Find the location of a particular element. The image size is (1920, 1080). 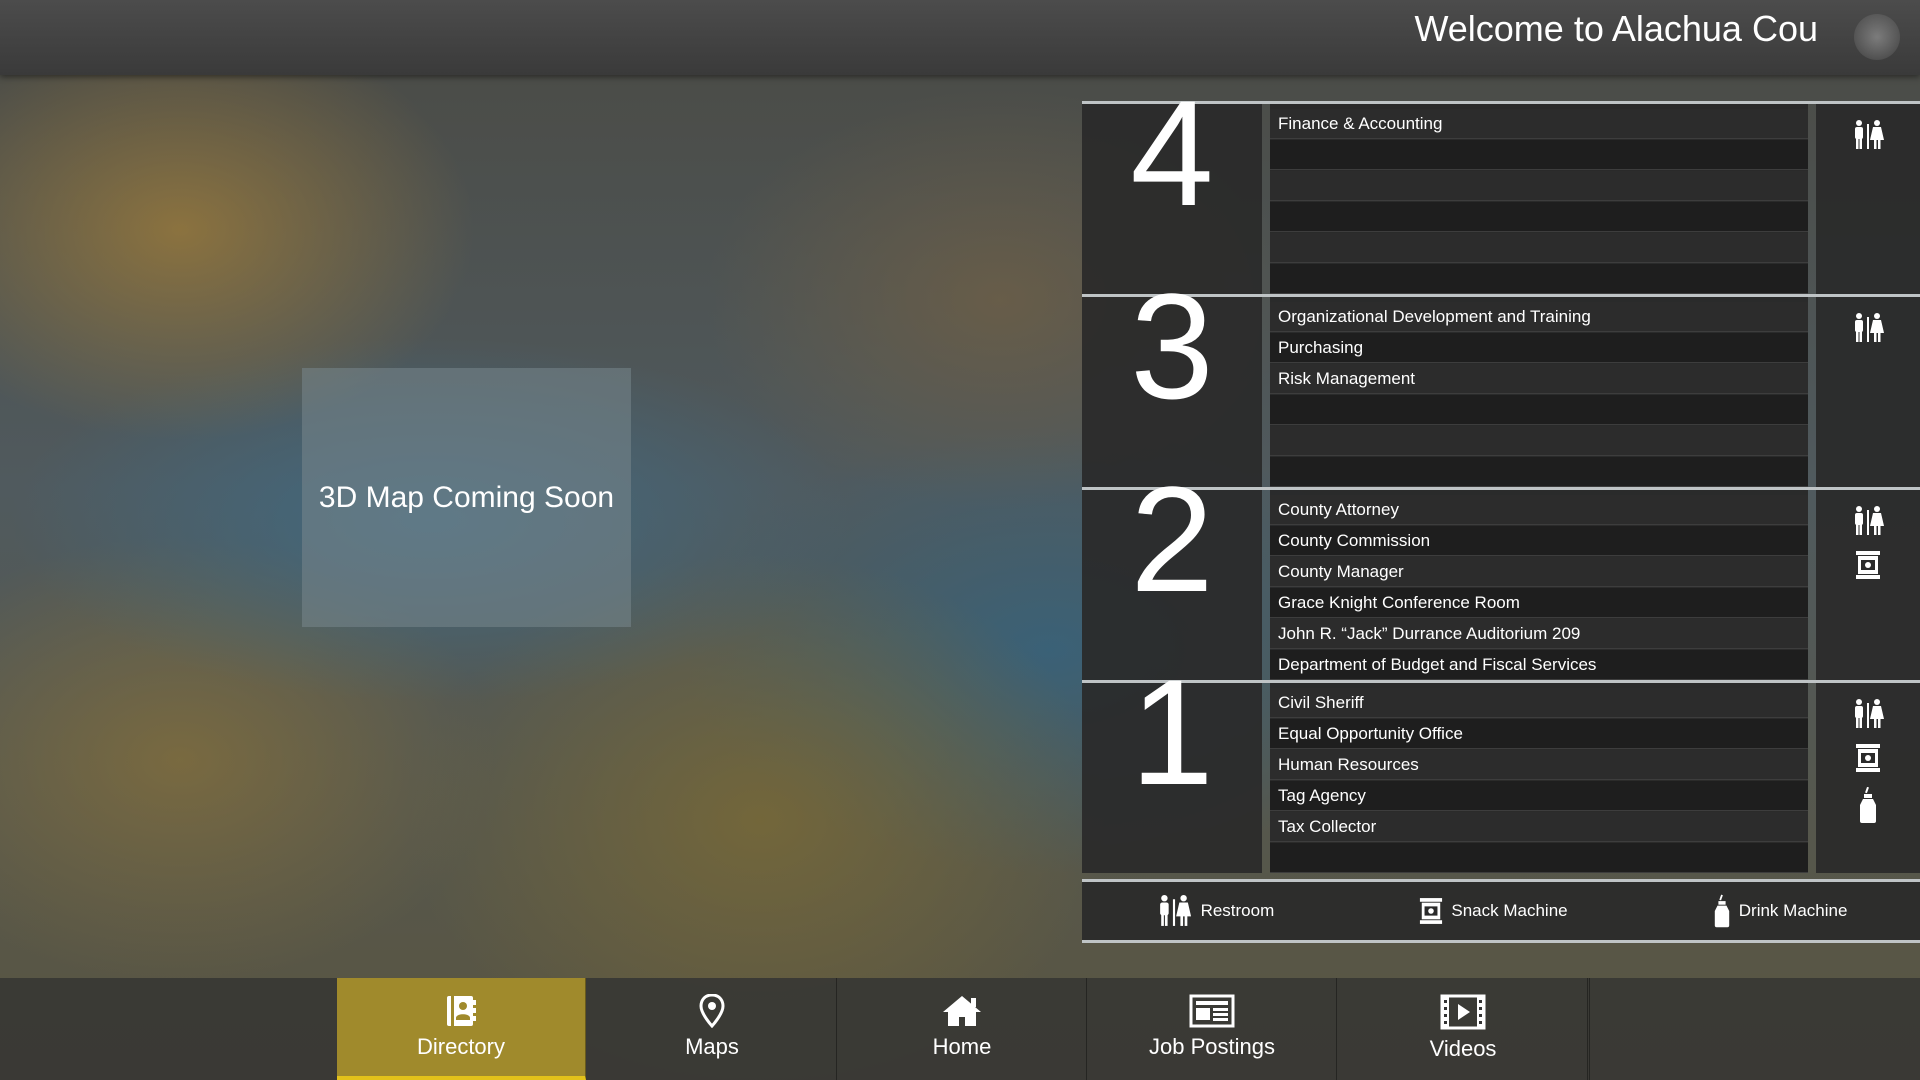

nav-directory-label: Directory is located at coordinates (460, 1046).